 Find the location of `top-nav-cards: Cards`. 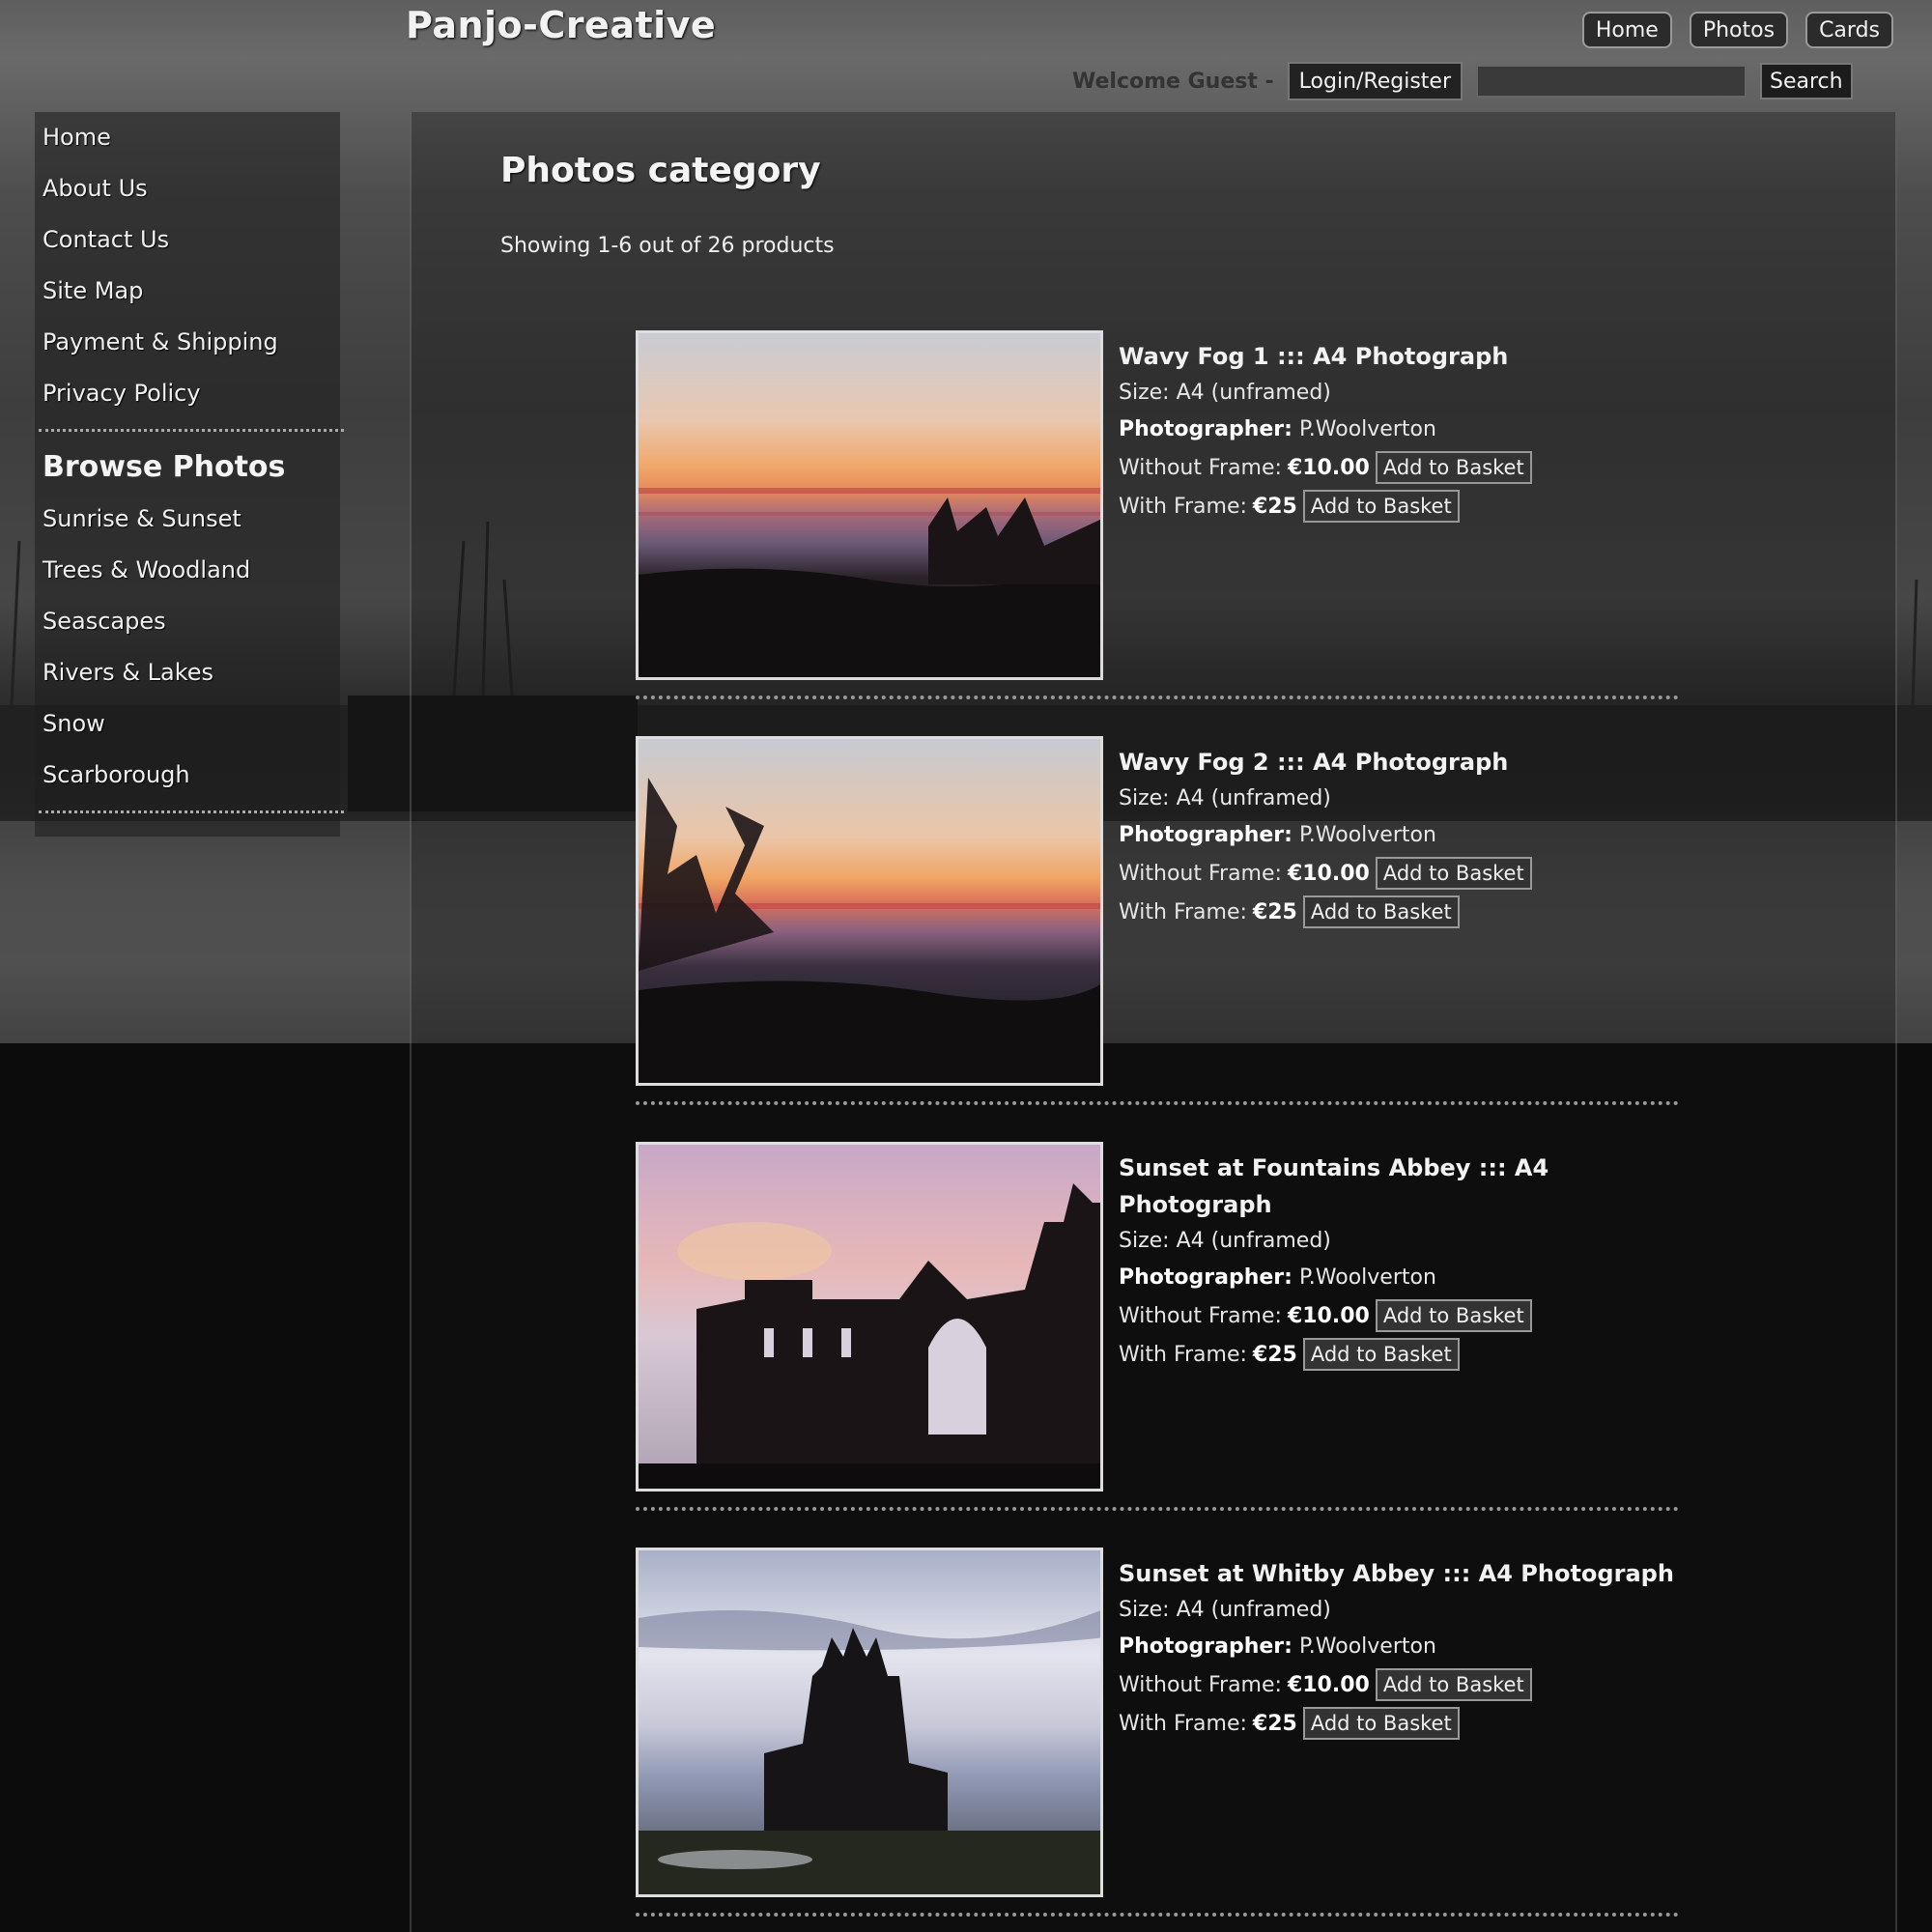

top-nav-cards: Cards is located at coordinates (1849, 30).